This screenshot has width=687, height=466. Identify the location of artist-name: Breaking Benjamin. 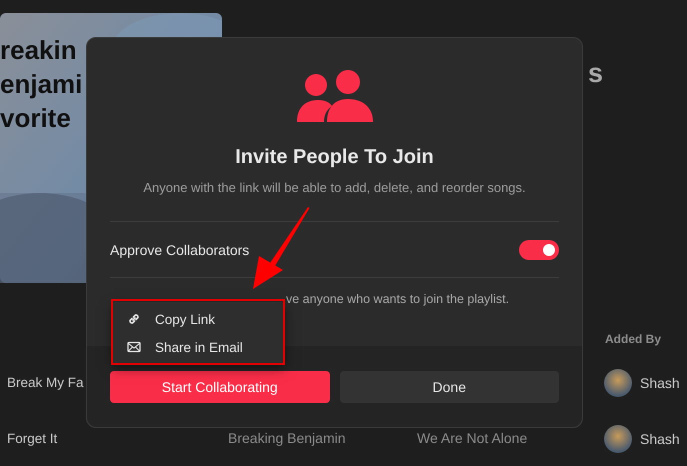
(287, 438).